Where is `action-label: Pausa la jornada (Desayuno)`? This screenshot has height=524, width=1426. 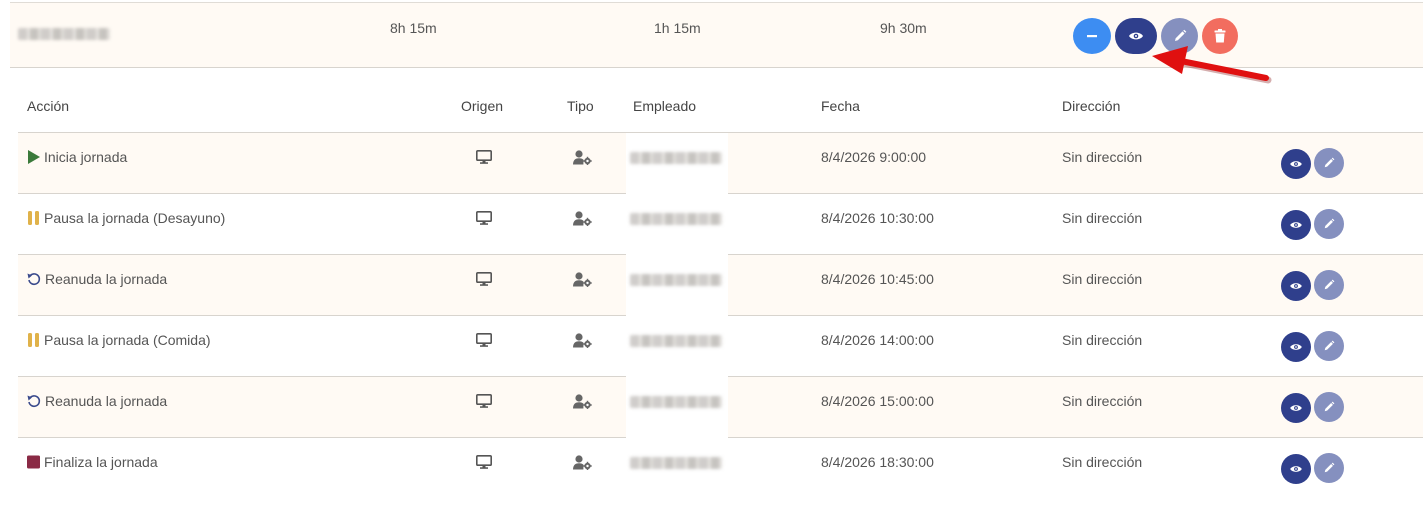 action-label: Pausa la jornada (Desayuno) is located at coordinates (135, 218).